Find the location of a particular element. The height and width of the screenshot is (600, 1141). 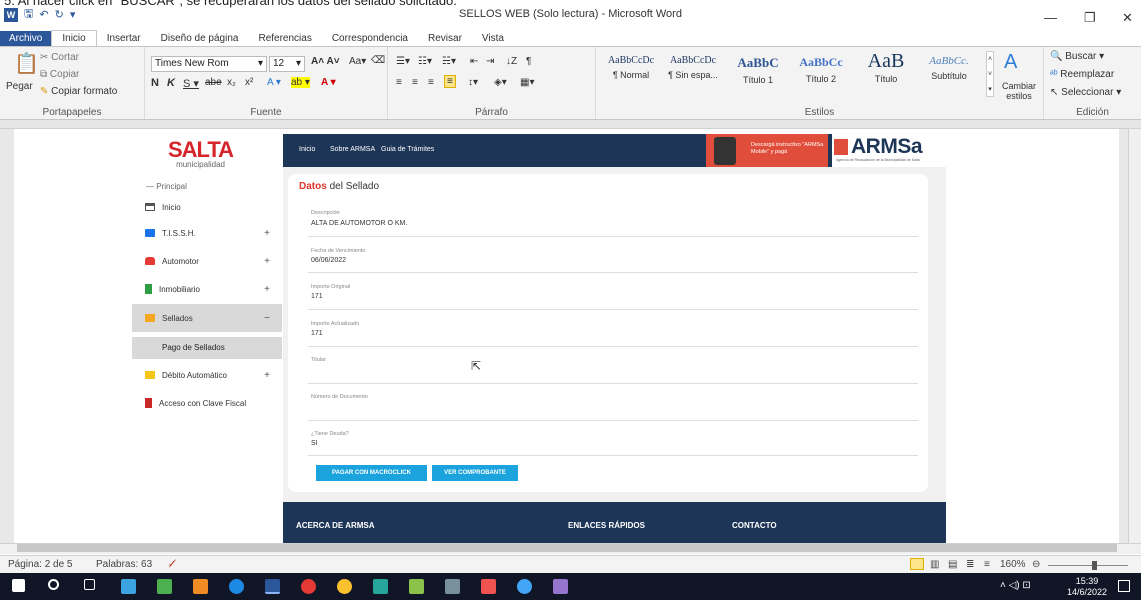

align-right-icon: ≡ is located at coordinates (431, 82).